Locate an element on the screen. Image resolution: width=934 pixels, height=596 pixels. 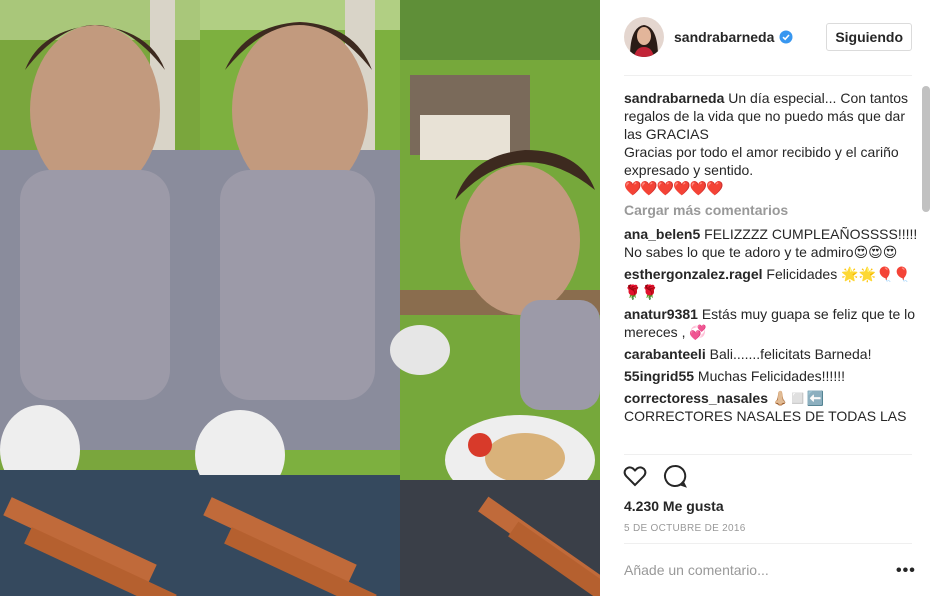
comment-username: esthergonzalez.ragel is located at coordinates (693, 274).